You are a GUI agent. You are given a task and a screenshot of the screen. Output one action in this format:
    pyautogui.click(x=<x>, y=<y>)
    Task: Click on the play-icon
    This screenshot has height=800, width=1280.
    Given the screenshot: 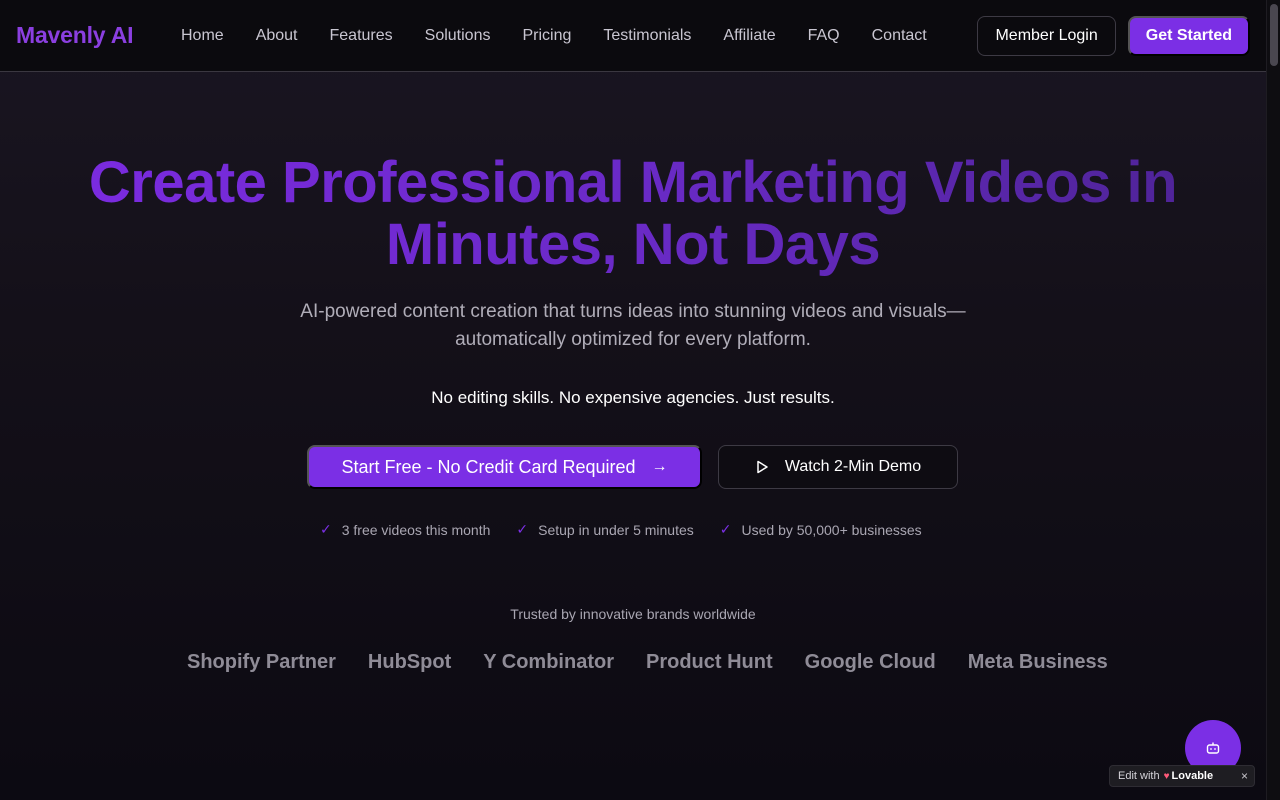 What is the action you would take?
    pyautogui.click(x=762, y=467)
    